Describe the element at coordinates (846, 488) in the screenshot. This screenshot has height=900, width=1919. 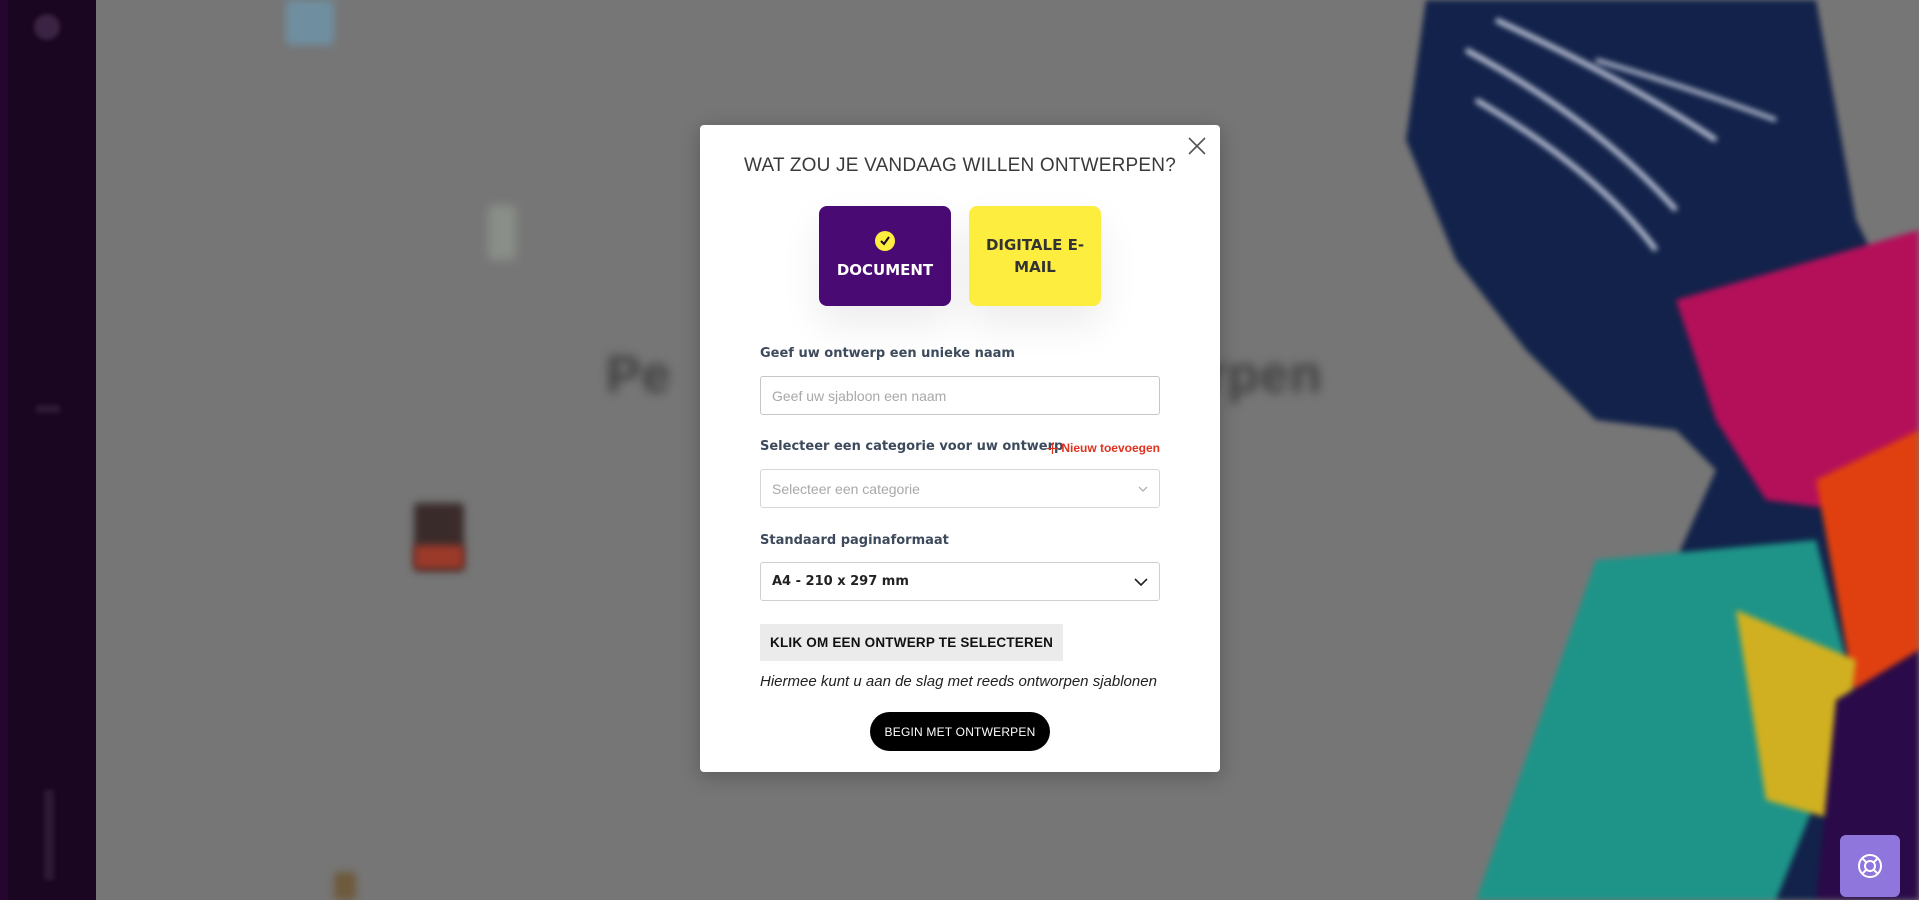
I see `category-select-placeholder: Selecteer een categorie` at that location.